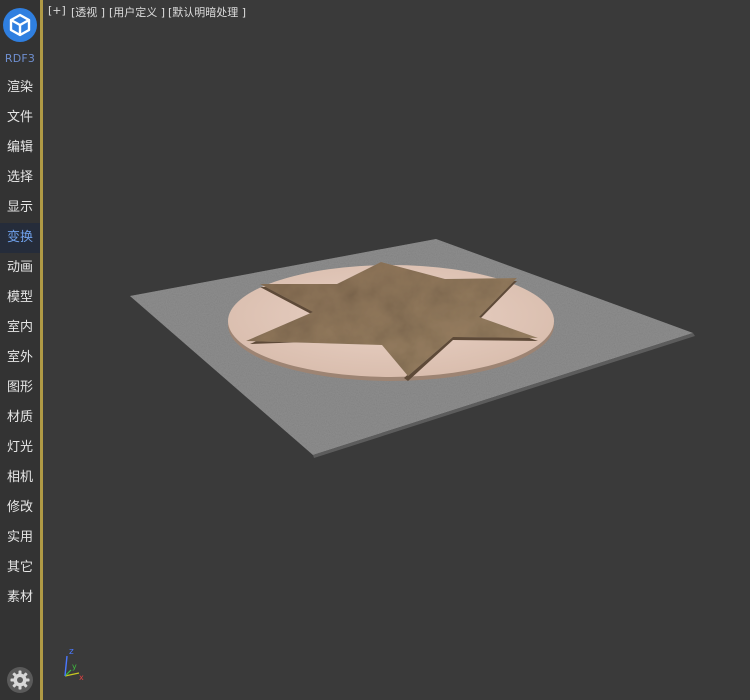 The width and height of the screenshot is (750, 700). Describe the element at coordinates (20, 328) in the screenshot. I see `sidebar-item-8: 室内` at that location.